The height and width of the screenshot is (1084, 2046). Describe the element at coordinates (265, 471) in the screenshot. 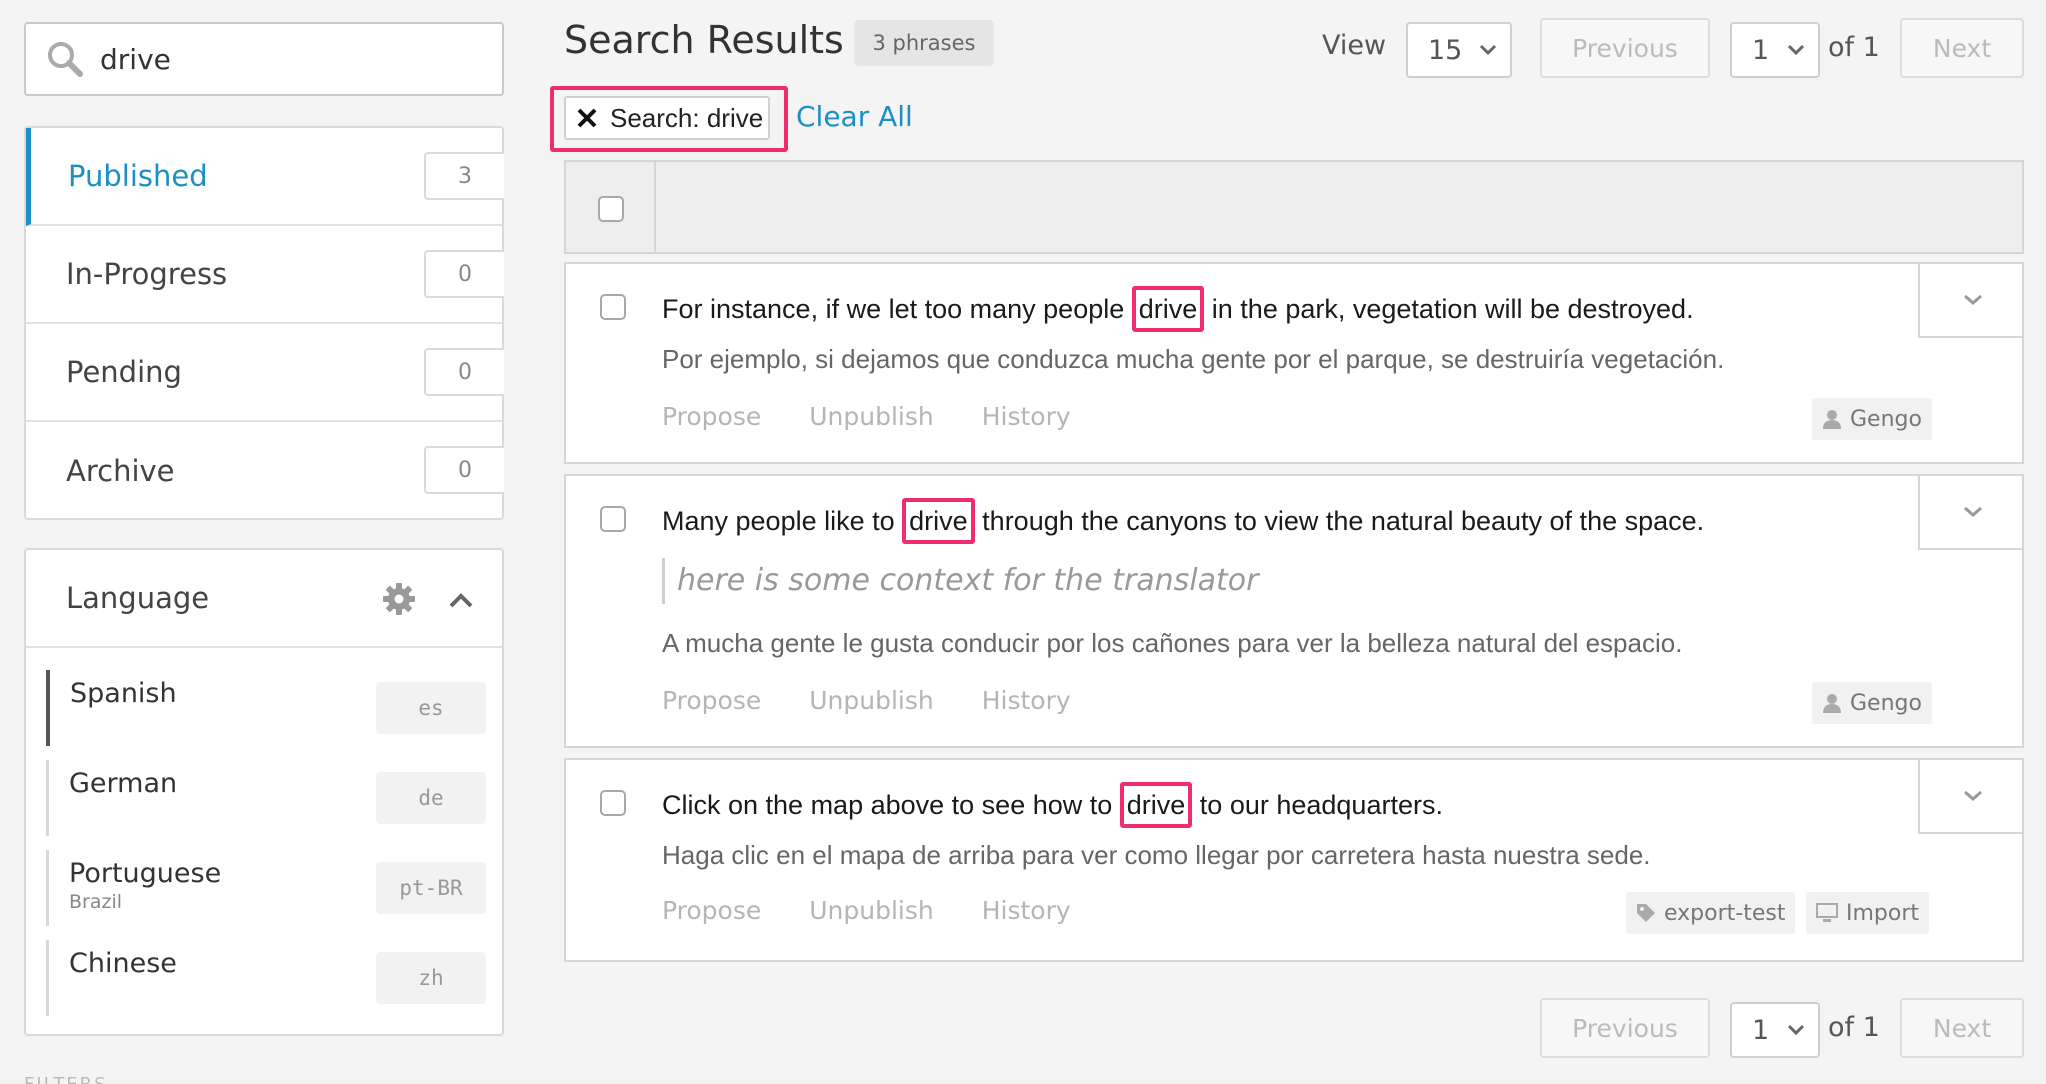

I see `status-archive: Archive 0` at that location.